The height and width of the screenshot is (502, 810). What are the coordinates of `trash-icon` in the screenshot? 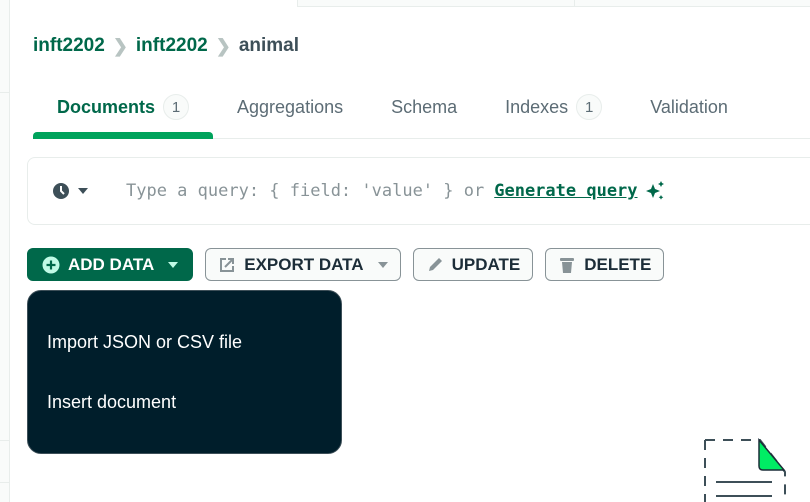 It's located at (567, 265).